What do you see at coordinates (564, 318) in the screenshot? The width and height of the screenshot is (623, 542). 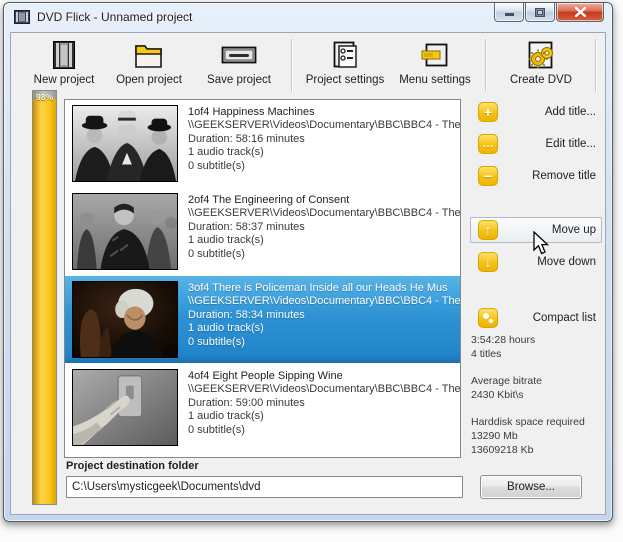 I see `compact-list-label: Compact list` at bounding box center [564, 318].